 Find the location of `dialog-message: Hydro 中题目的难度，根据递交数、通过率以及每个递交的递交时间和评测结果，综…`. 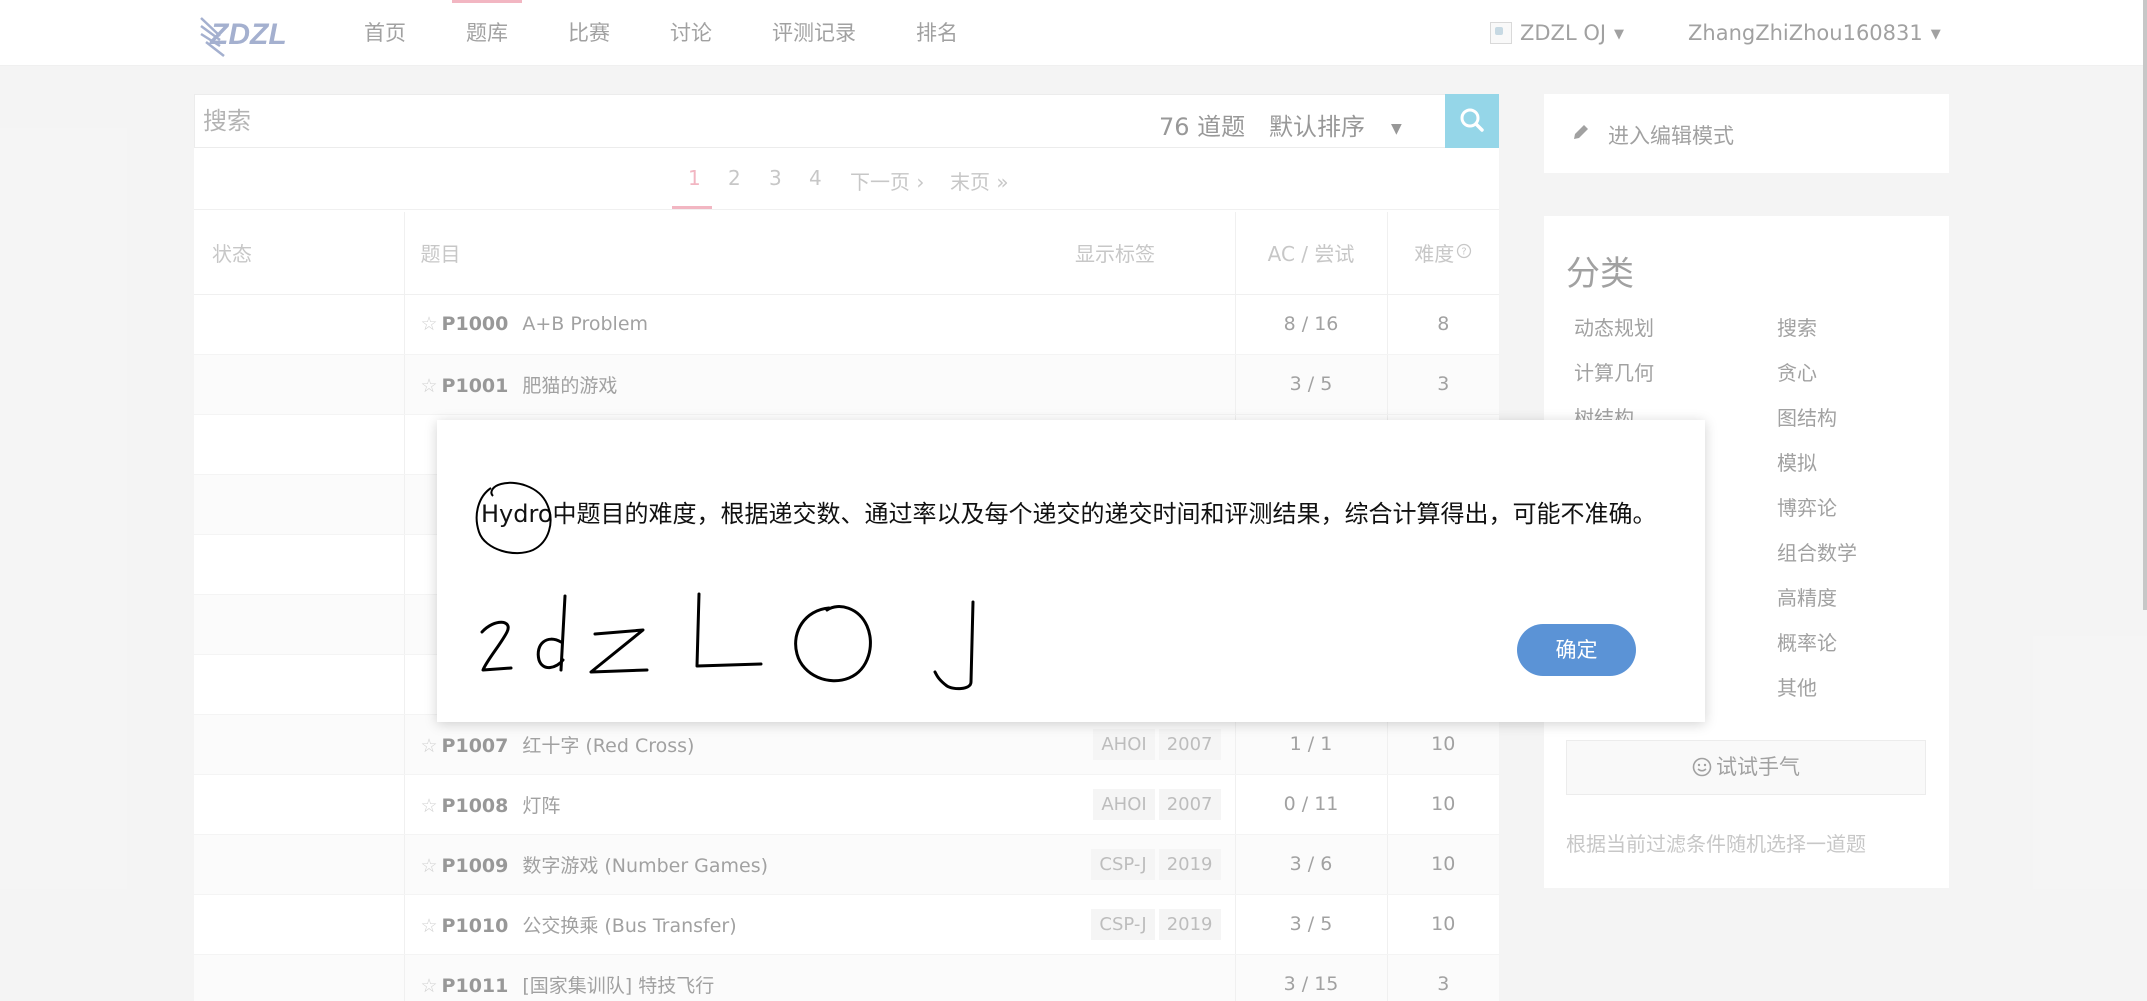

dialog-message: Hydro 中题目的难度，根据递交数、通过率以及每个递交的递交时间和评测结果，综… is located at coordinates (1066, 518).